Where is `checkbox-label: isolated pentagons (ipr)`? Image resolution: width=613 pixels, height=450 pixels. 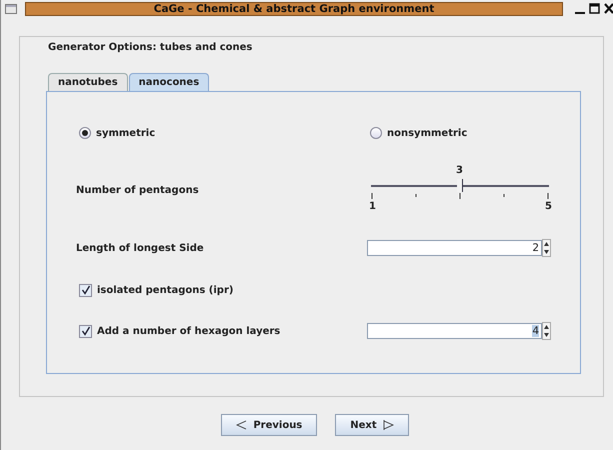 checkbox-label: isolated pentagons (ipr) is located at coordinates (165, 290).